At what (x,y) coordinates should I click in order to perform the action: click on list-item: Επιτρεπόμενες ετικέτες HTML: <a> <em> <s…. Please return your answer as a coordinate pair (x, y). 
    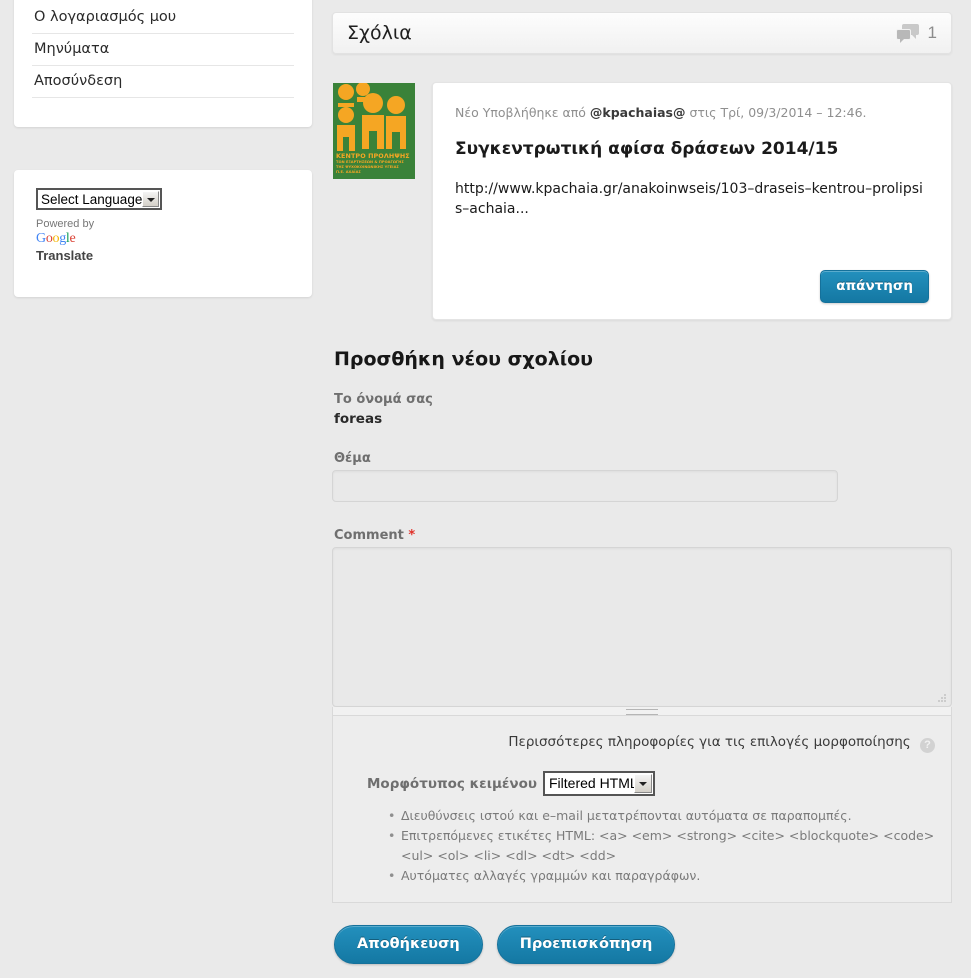
    Looking at the image, I should click on (661, 846).